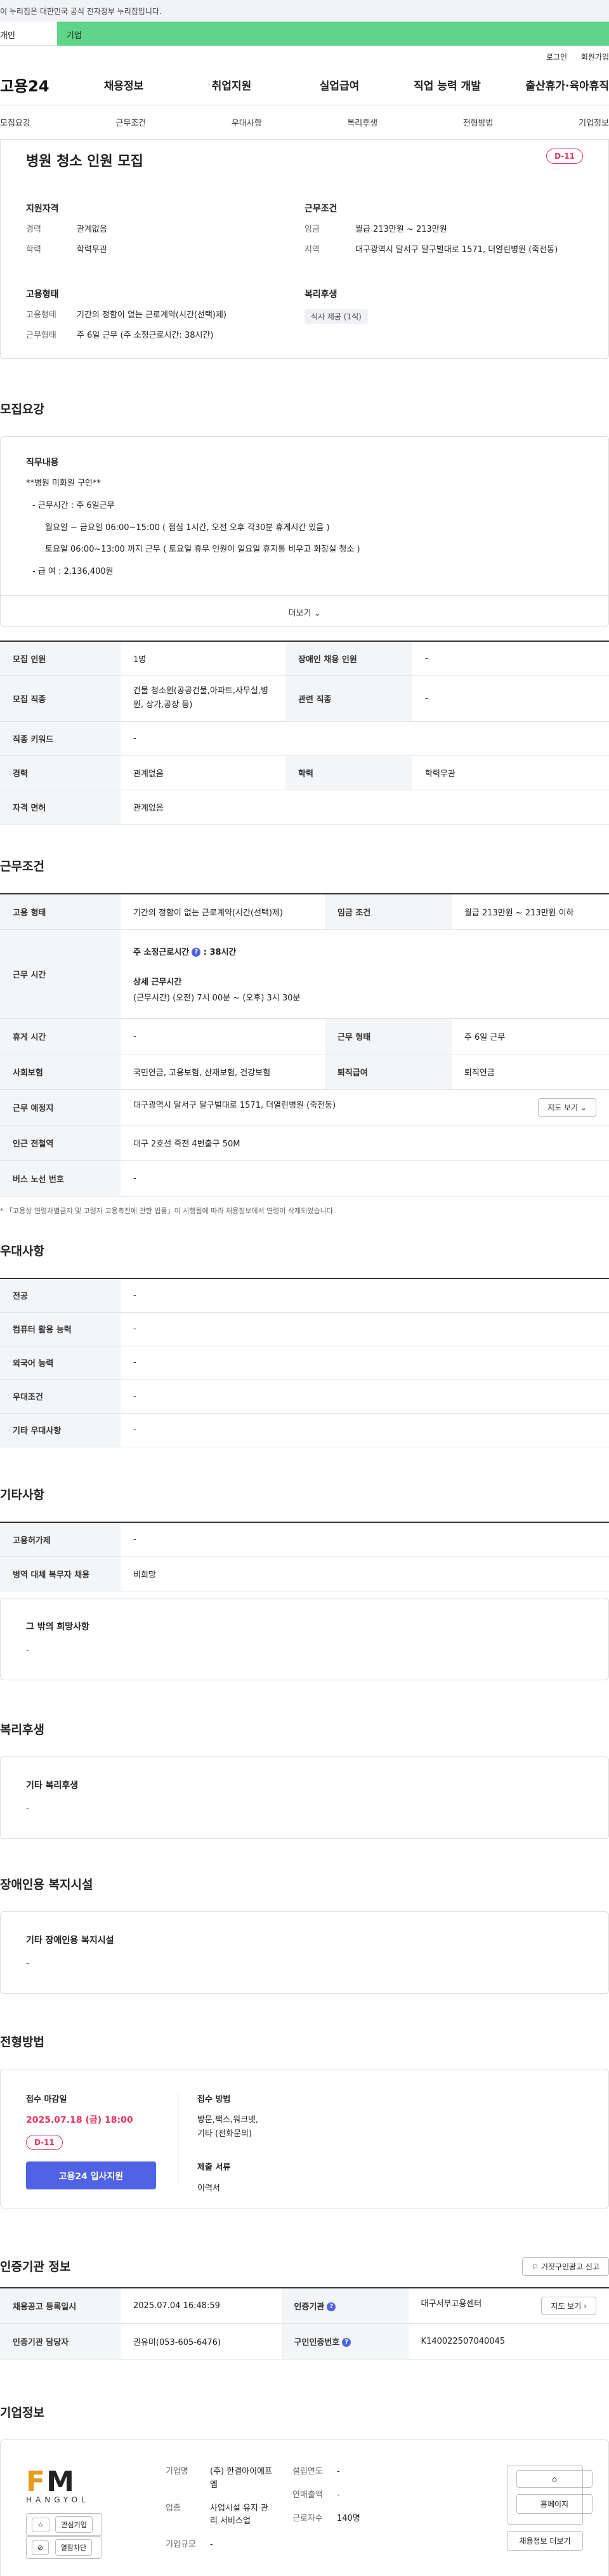 This screenshot has height=2576, width=609. Describe the element at coordinates (568, 2305) in the screenshot. I see `agency-map-button: 지도 보기 ›` at that location.